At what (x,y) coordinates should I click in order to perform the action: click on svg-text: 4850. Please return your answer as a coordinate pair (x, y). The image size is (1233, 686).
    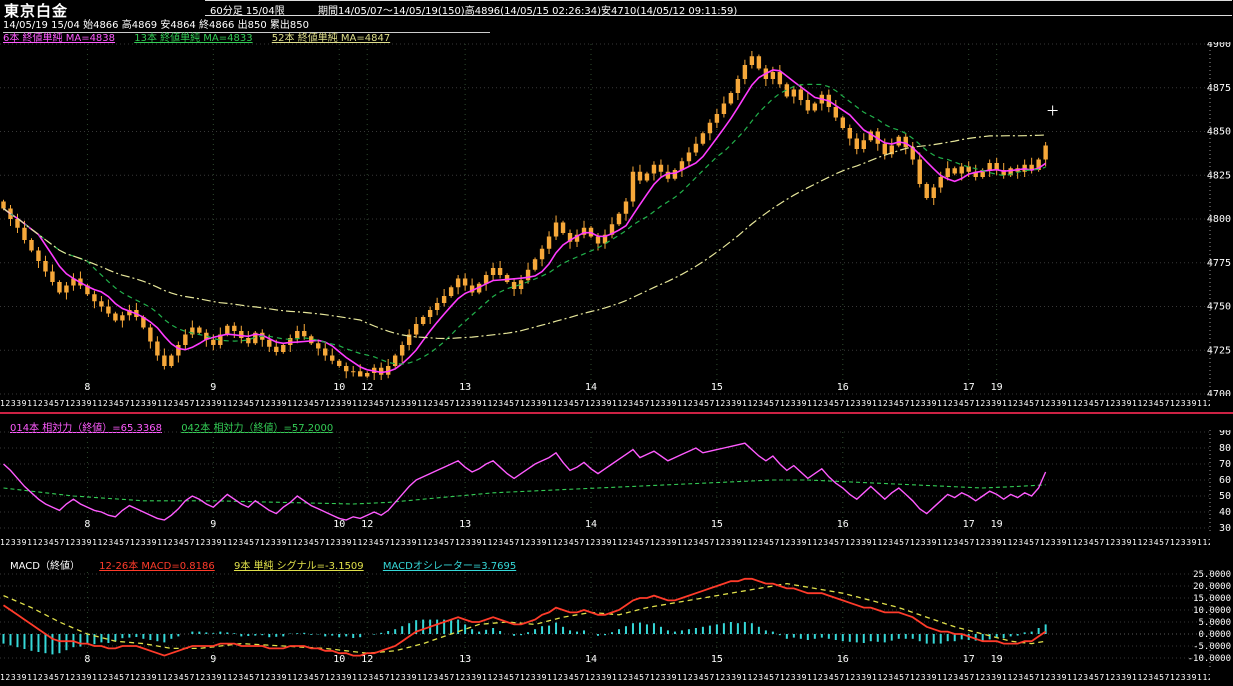
    Looking at the image, I should click on (1219, 132).